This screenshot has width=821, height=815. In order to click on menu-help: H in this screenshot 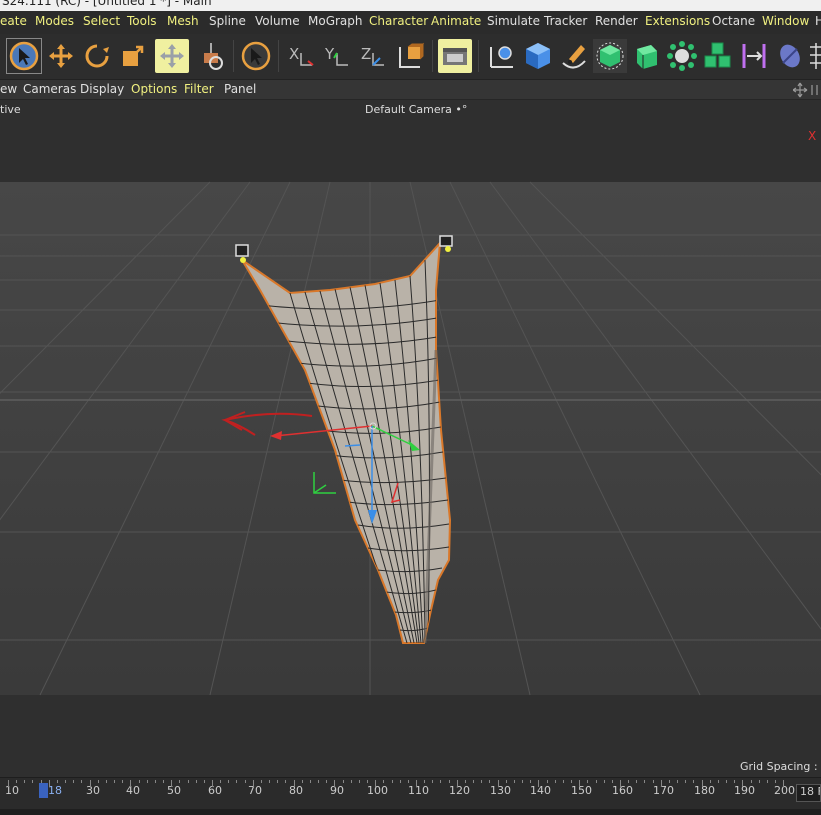, I will do `click(818, 21)`.